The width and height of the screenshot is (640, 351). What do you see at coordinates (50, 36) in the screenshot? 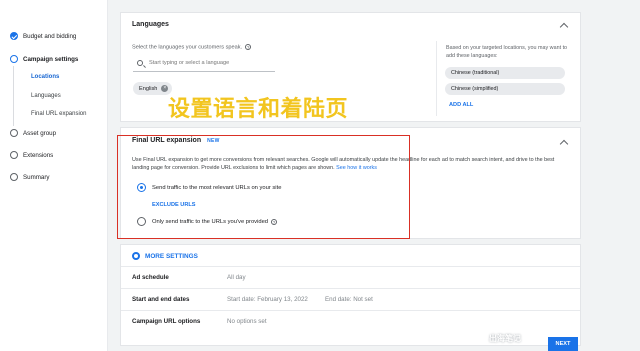
I see `nav-item-label: Budget and bidding` at bounding box center [50, 36].